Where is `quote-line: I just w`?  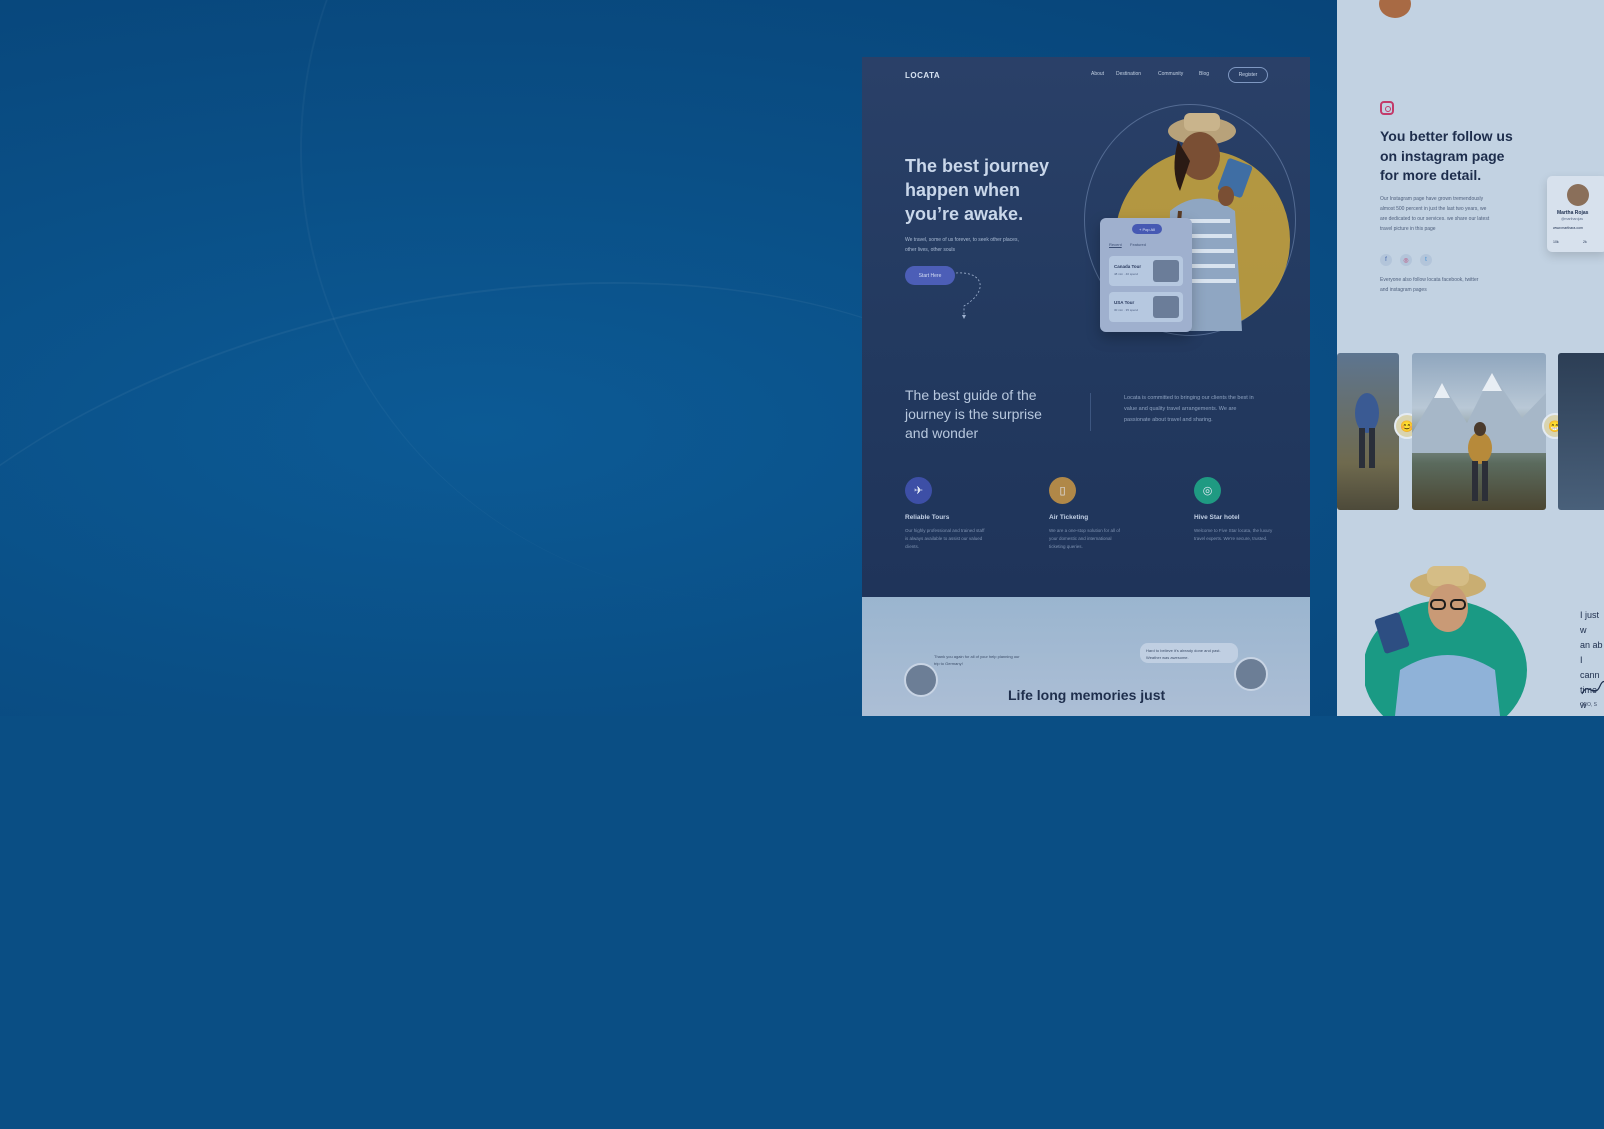 quote-line: I just w is located at coordinates (1590, 622).